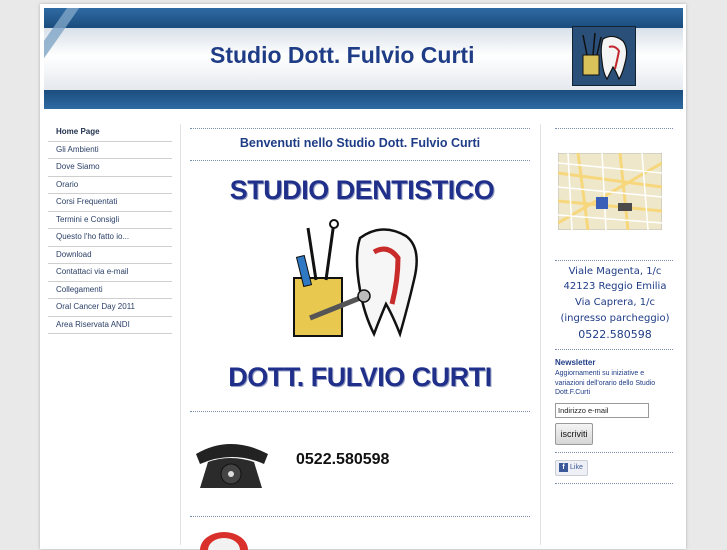 The height and width of the screenshot is (550, 727). Describe the element at coordinates (342, 55) in the screenshot. I see `site-title: Studio Dott. Fulvio Curti` at that location.